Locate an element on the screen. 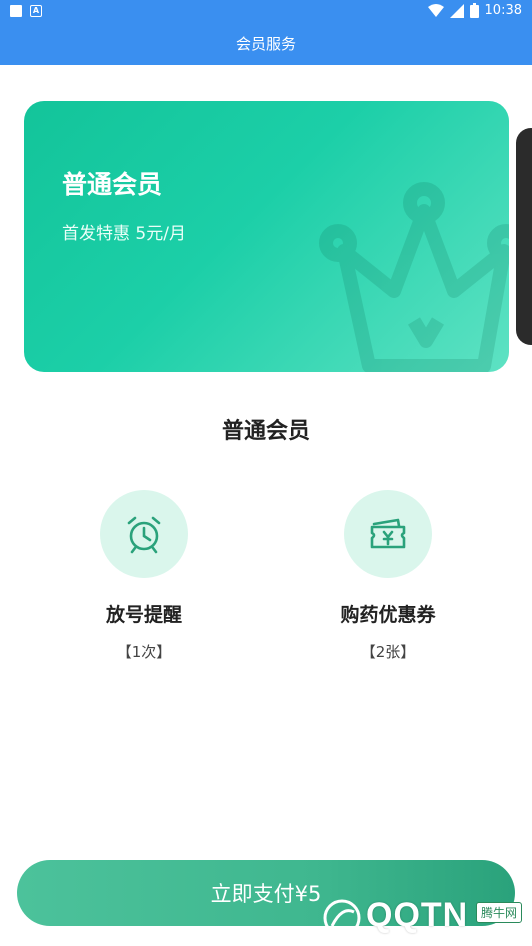 This screenshot has height=946, width=532. status-time: 10:38 is located at coordinates (503, 10).